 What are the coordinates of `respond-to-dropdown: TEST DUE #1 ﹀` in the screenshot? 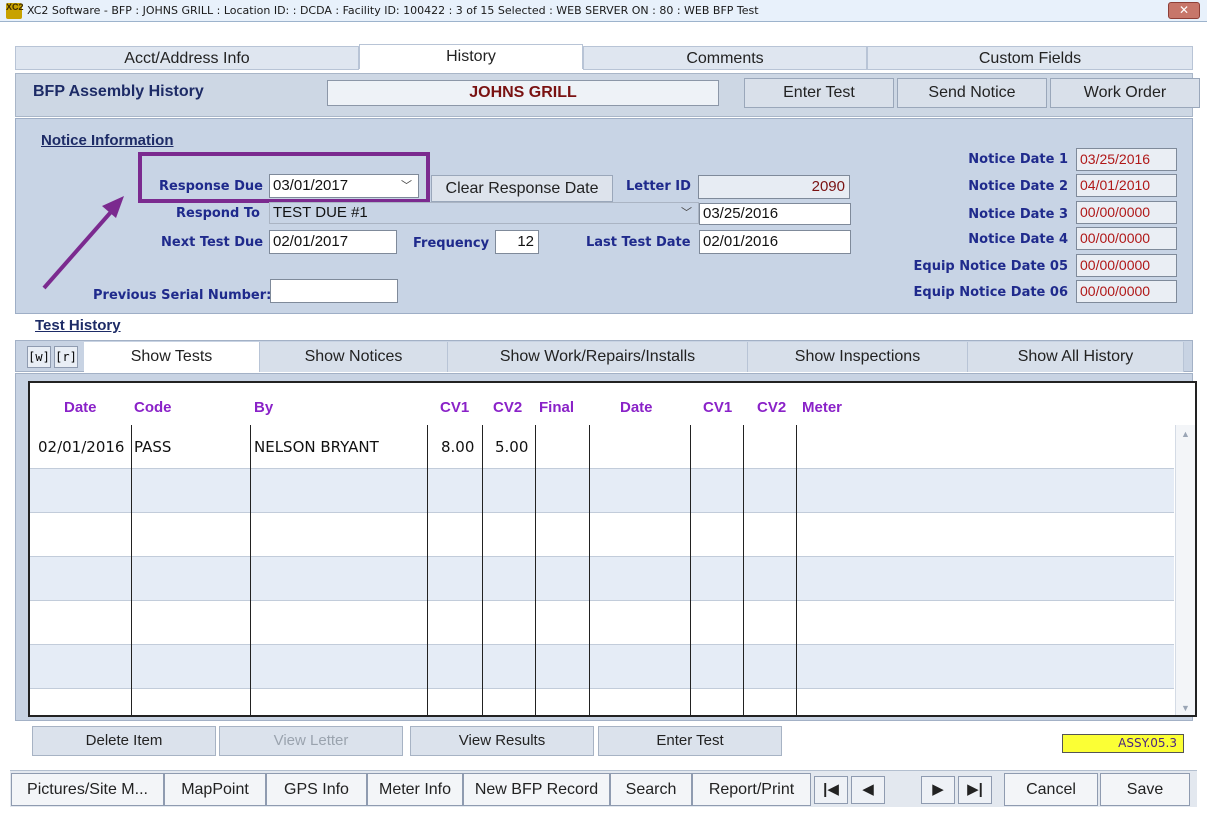 It's located at (484, 213).